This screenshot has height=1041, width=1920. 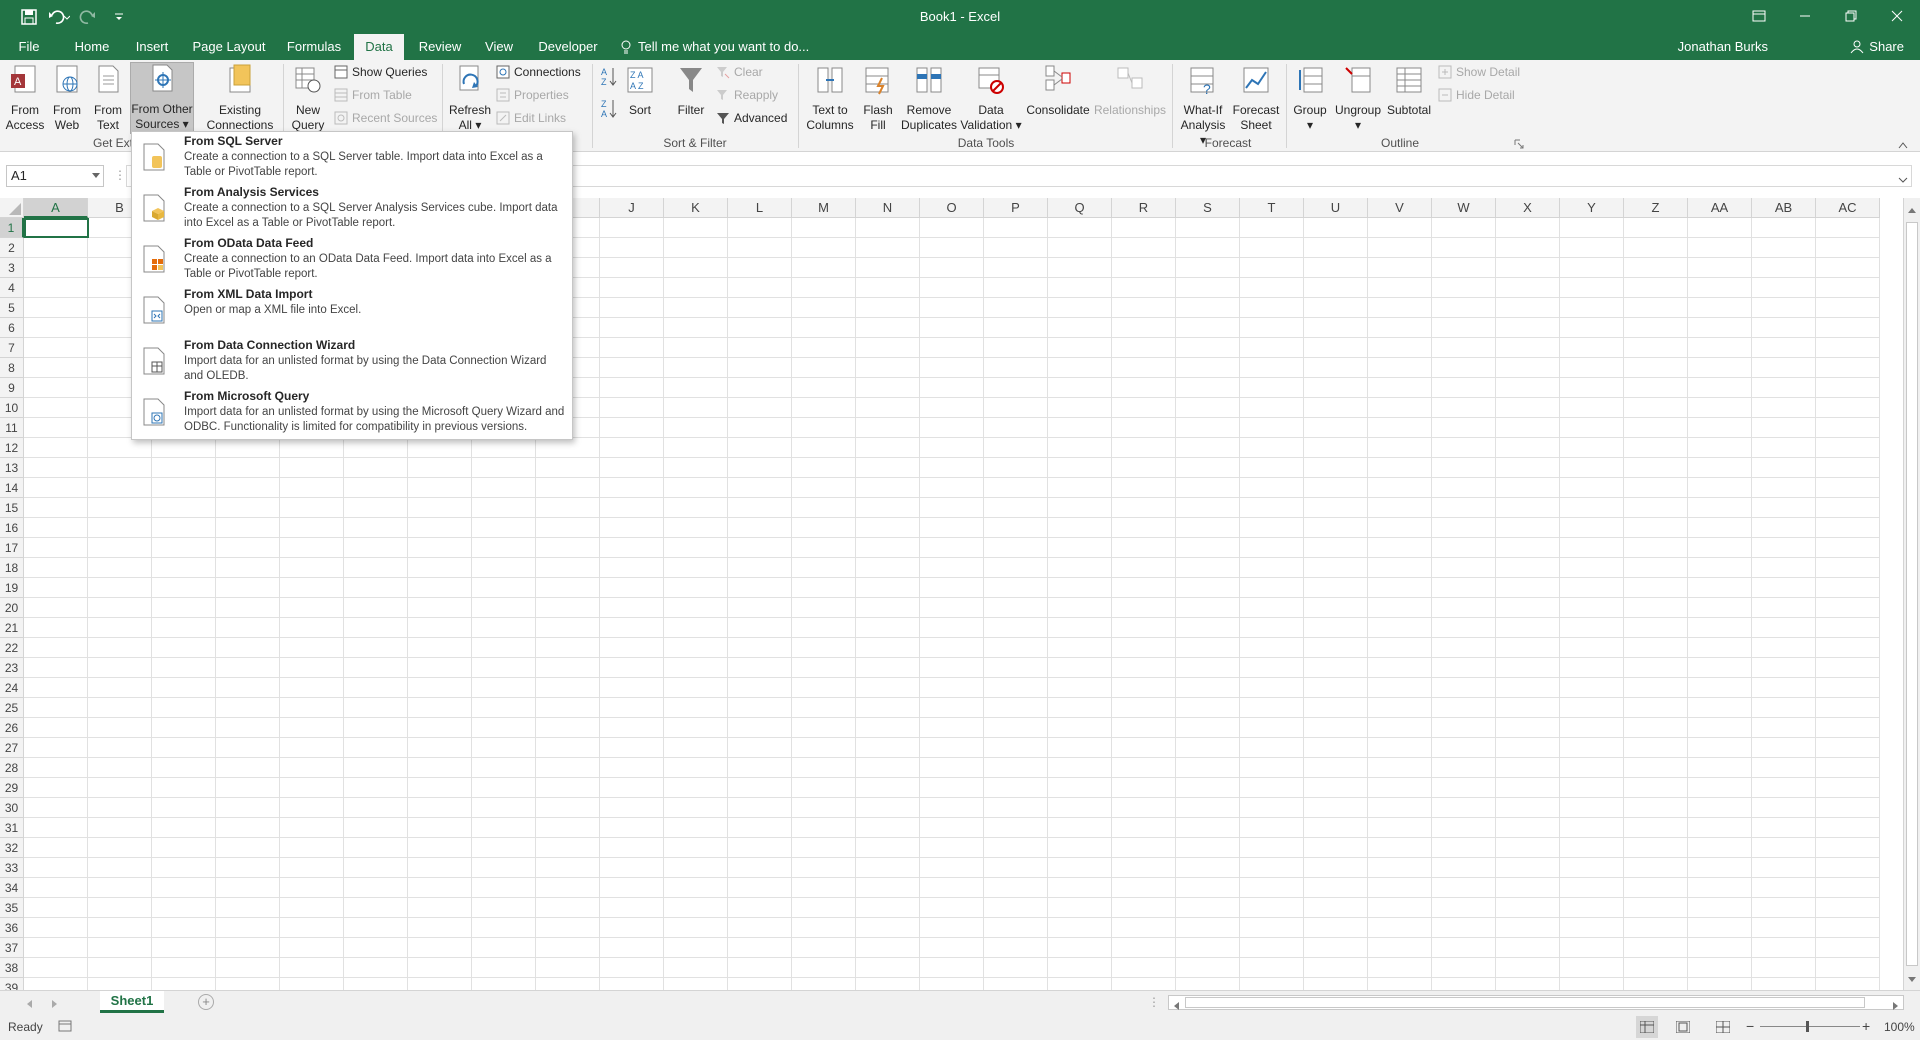 I want to click on advanced-button: Advanced, so click(x=751, y=118).